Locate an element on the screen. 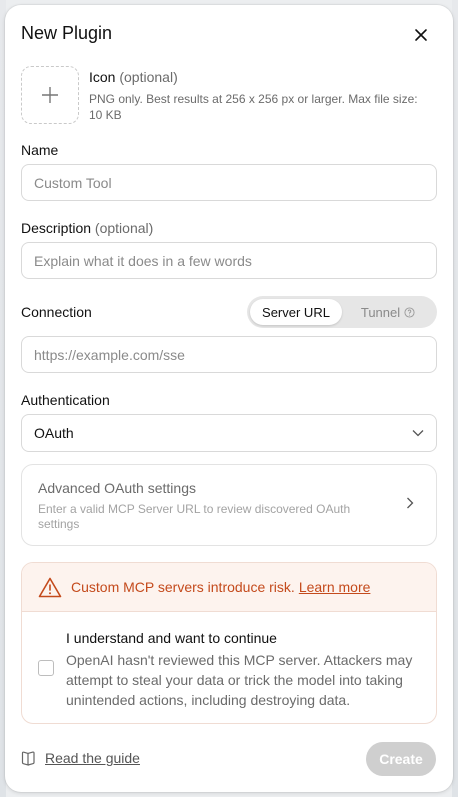 The image size is (458, 797). icon-optional-text: (optional) is located at coordinates (148, 77).